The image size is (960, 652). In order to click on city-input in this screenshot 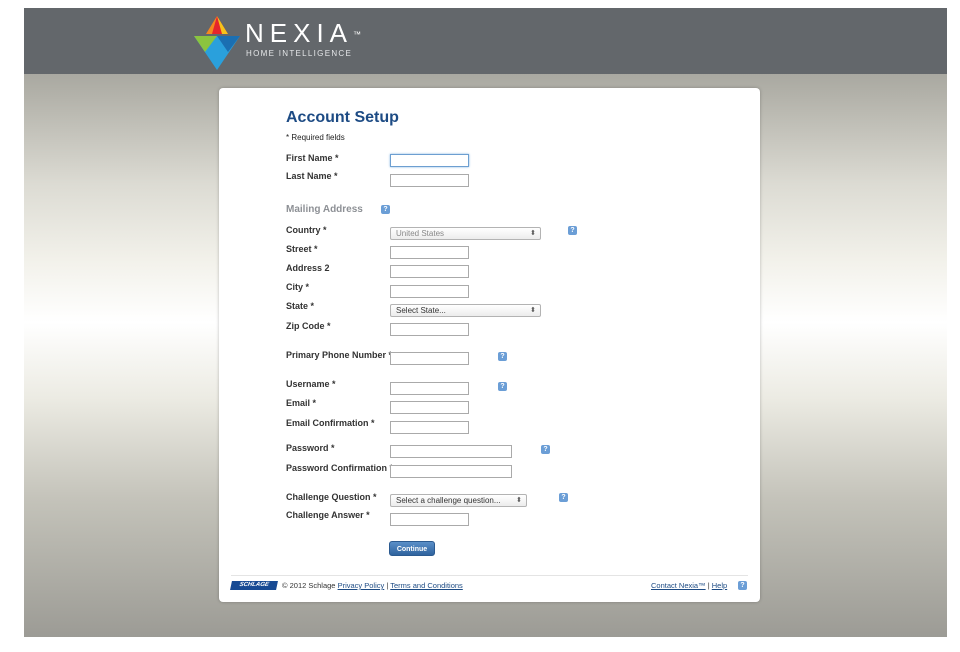, I will do `click(429, 291)`.